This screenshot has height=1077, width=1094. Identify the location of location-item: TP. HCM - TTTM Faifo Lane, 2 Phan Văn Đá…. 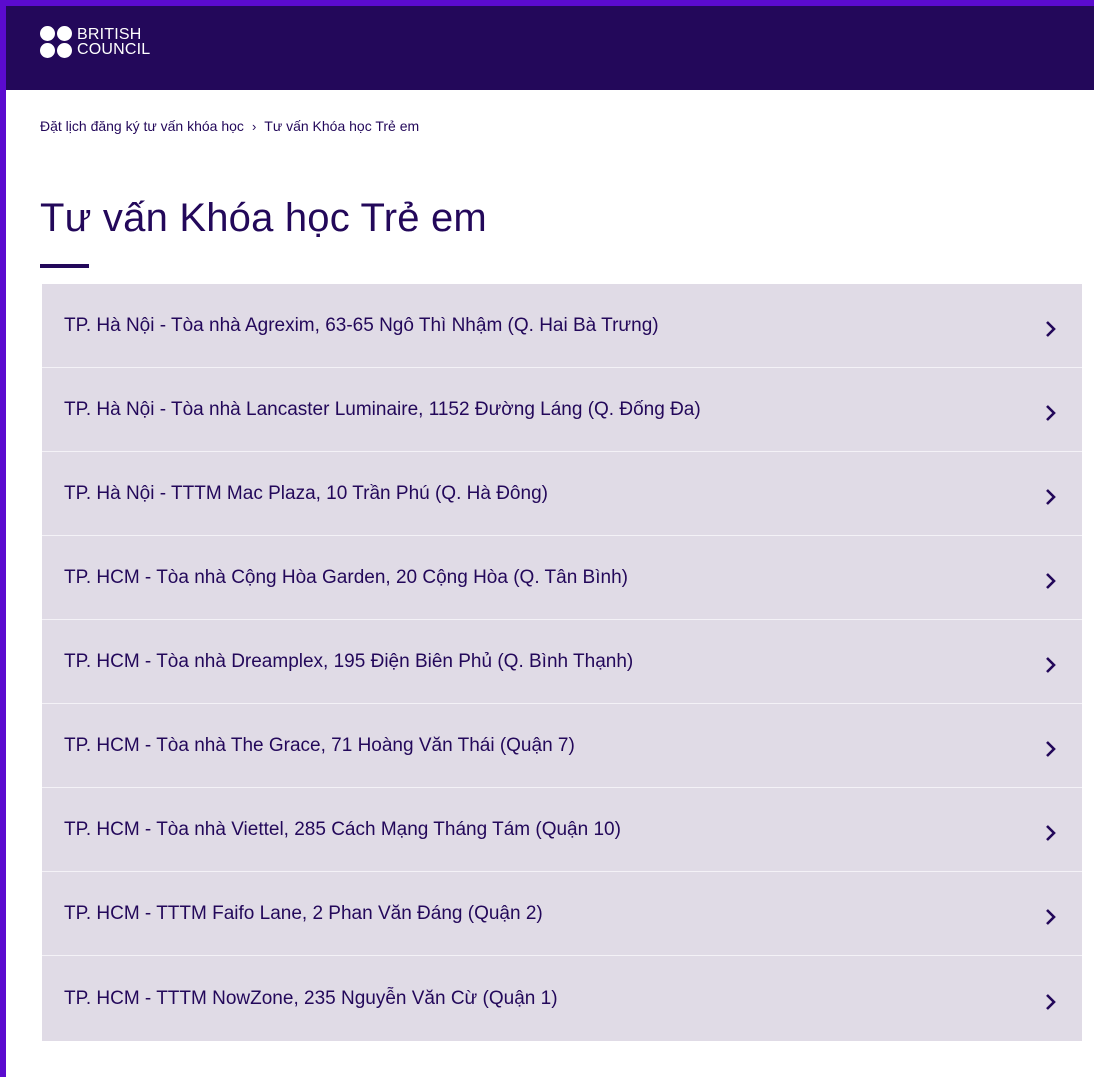
(562, 914).